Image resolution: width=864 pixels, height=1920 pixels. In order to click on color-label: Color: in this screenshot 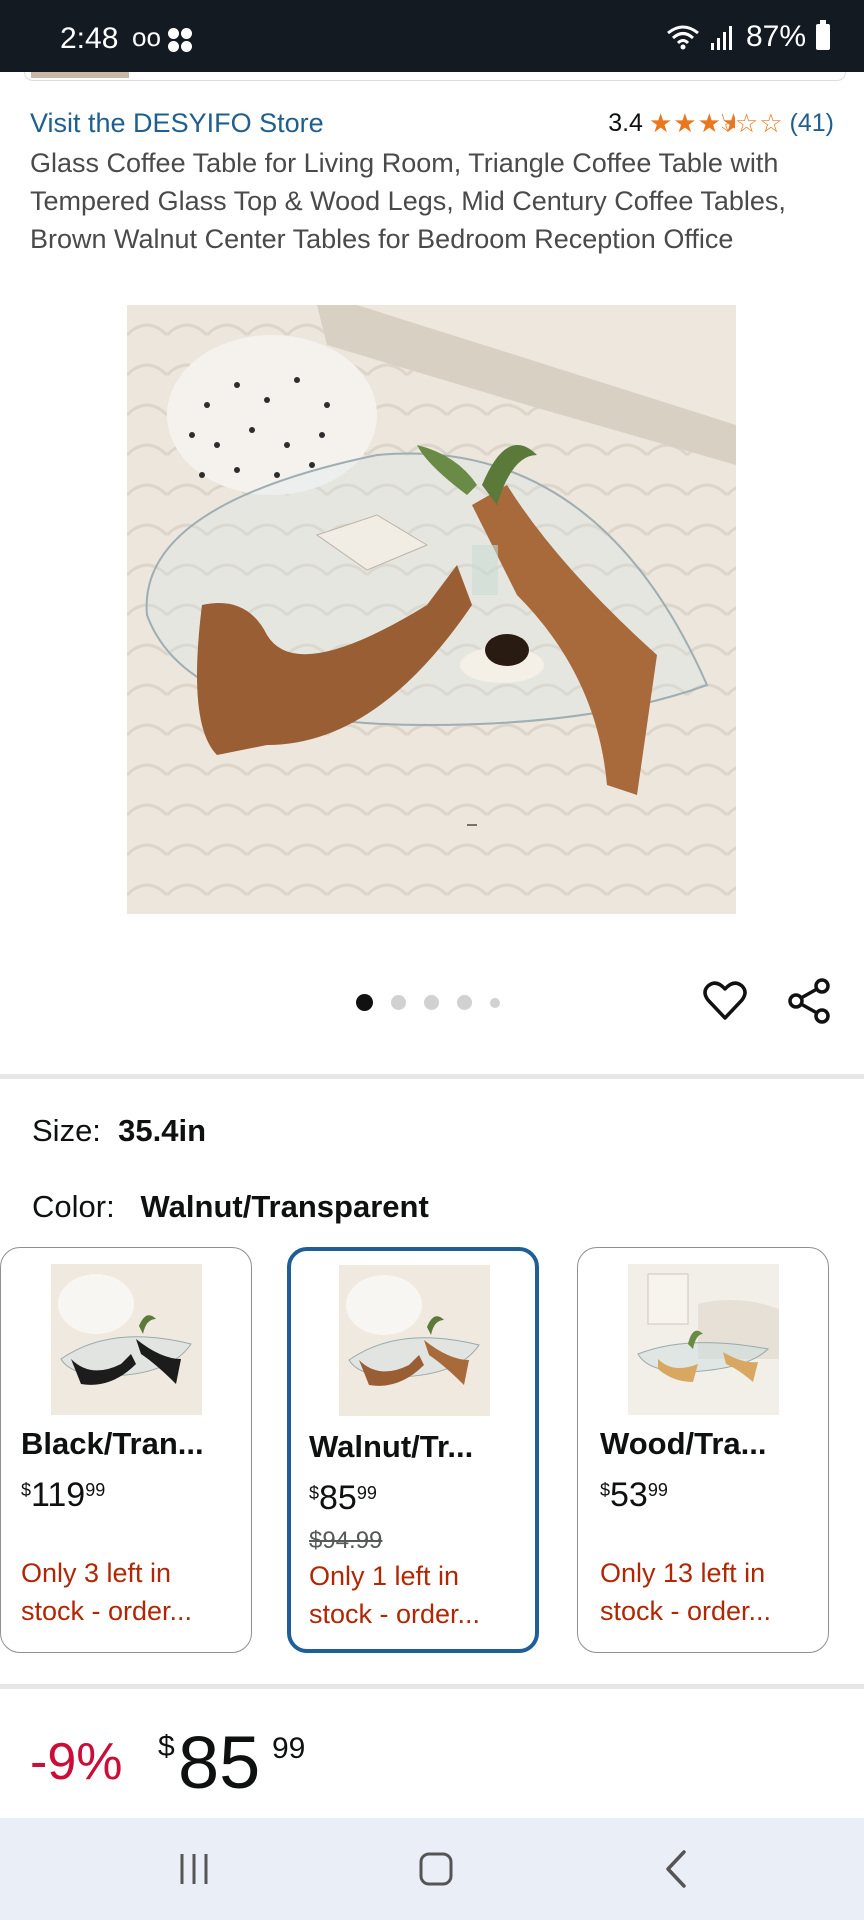, I will do `click(73, 1206)`.